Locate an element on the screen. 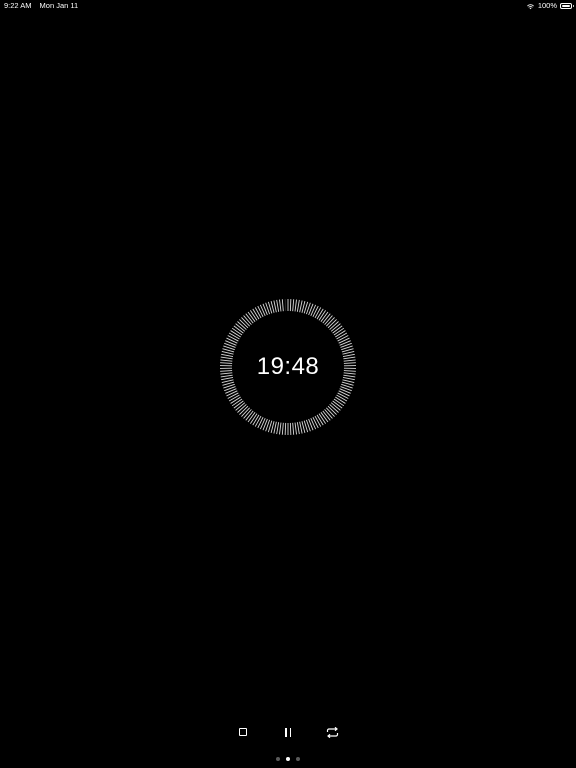  playback-controls is located at coordinates (288, 732).